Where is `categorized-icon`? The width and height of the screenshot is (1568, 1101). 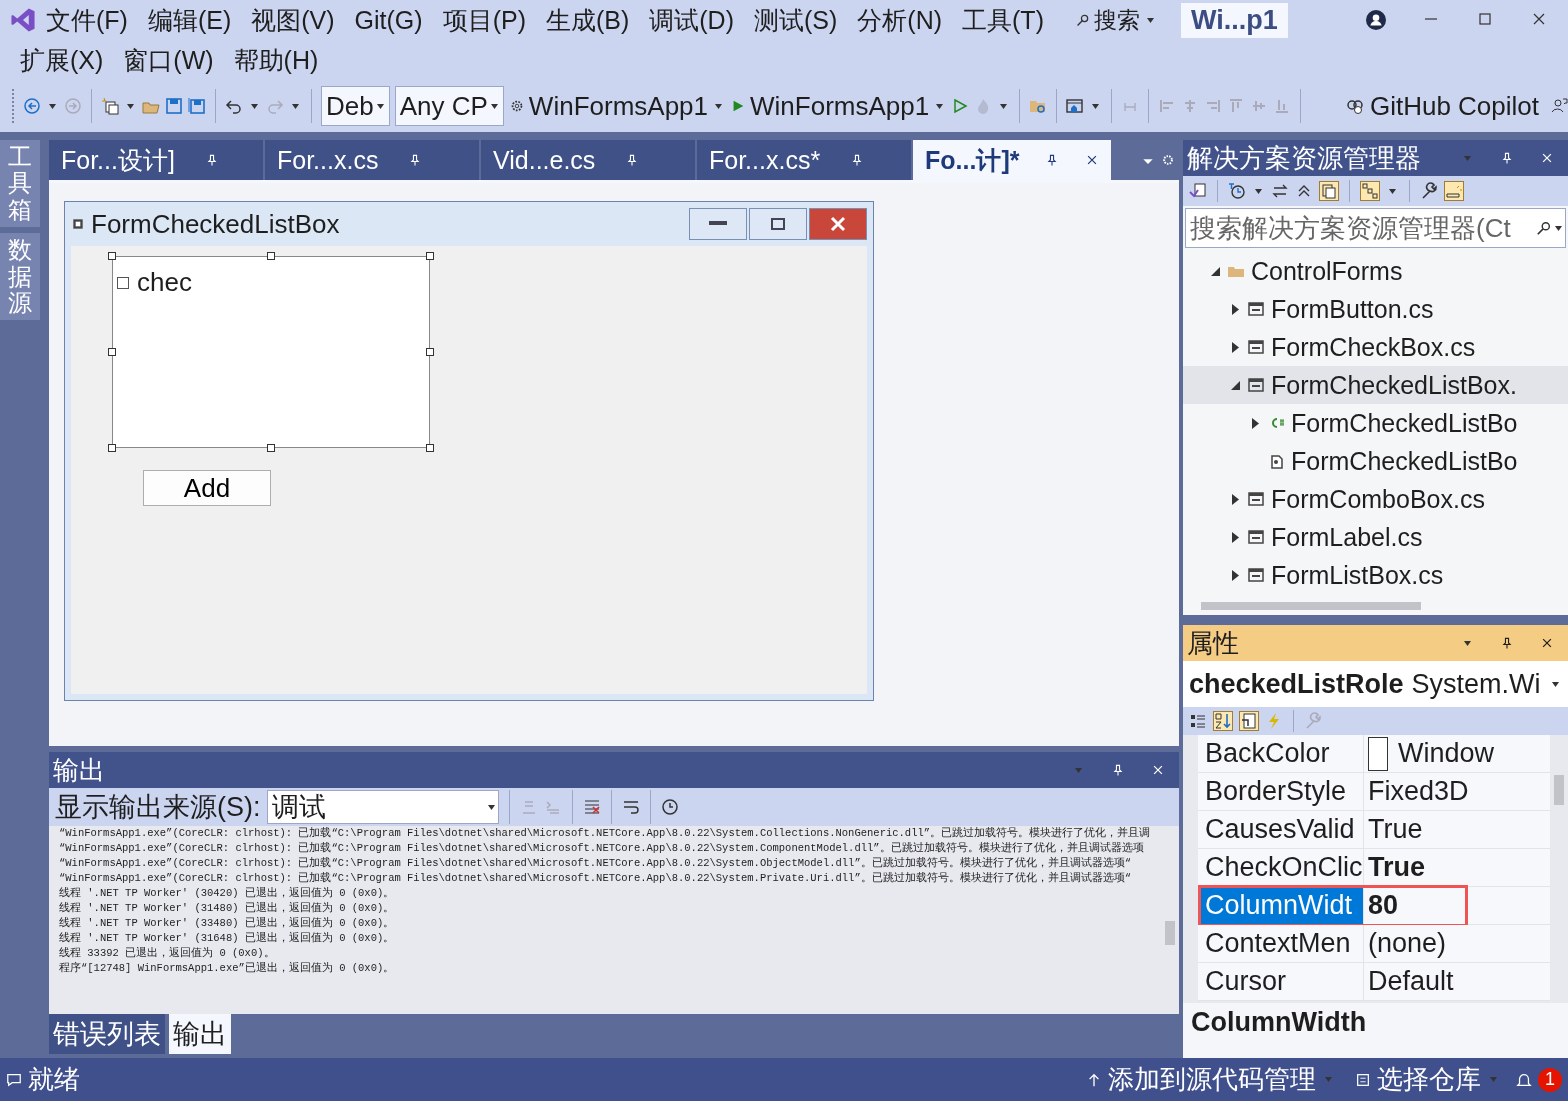 categorized-icon is located at coordinates (1198, 721).